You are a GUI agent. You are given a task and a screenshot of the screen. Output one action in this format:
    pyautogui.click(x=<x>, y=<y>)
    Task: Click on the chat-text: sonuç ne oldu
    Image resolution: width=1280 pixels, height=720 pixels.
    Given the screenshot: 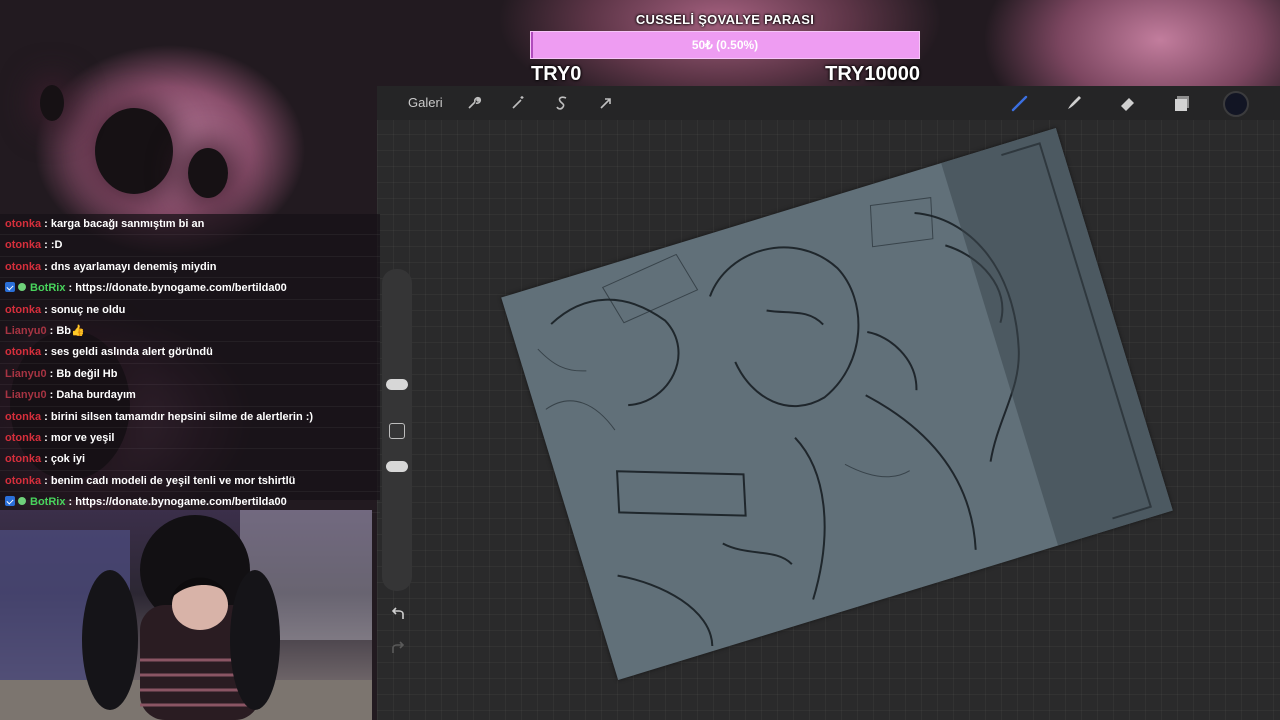 What is the action you would take?
    pyautogui.click(x=88, y=309)
    